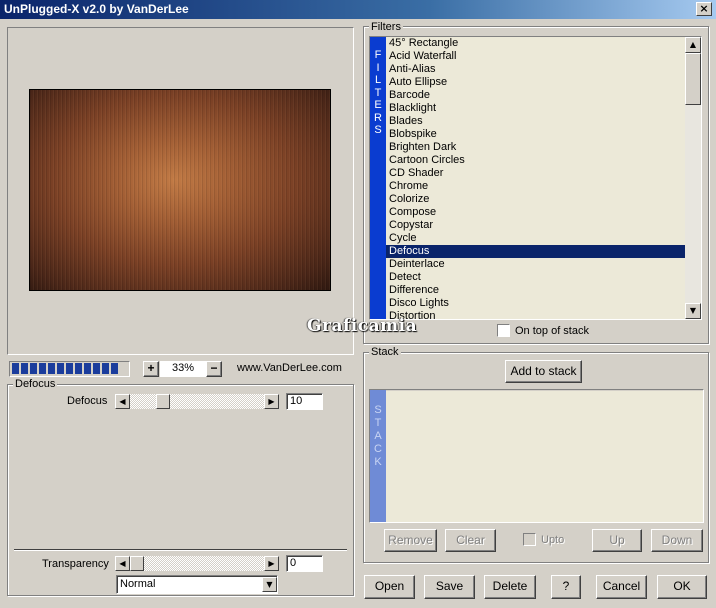  Describe the element at coordinates (449, 587) in the screenshot. I see `save-button: Save` at that location.